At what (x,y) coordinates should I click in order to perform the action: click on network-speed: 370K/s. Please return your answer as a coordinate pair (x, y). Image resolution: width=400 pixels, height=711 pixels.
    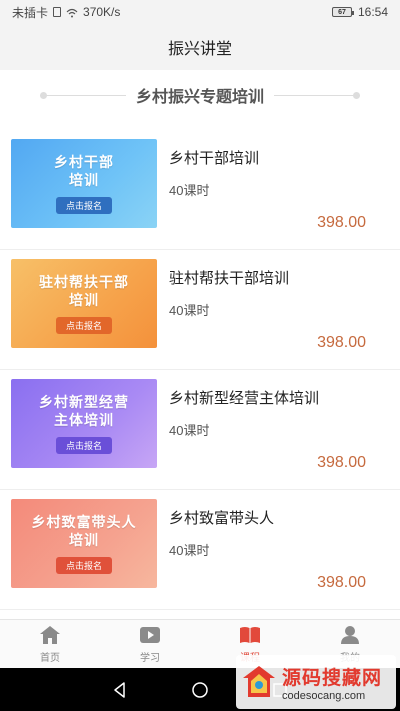
    Looking at the image, I should click on (102, 12).